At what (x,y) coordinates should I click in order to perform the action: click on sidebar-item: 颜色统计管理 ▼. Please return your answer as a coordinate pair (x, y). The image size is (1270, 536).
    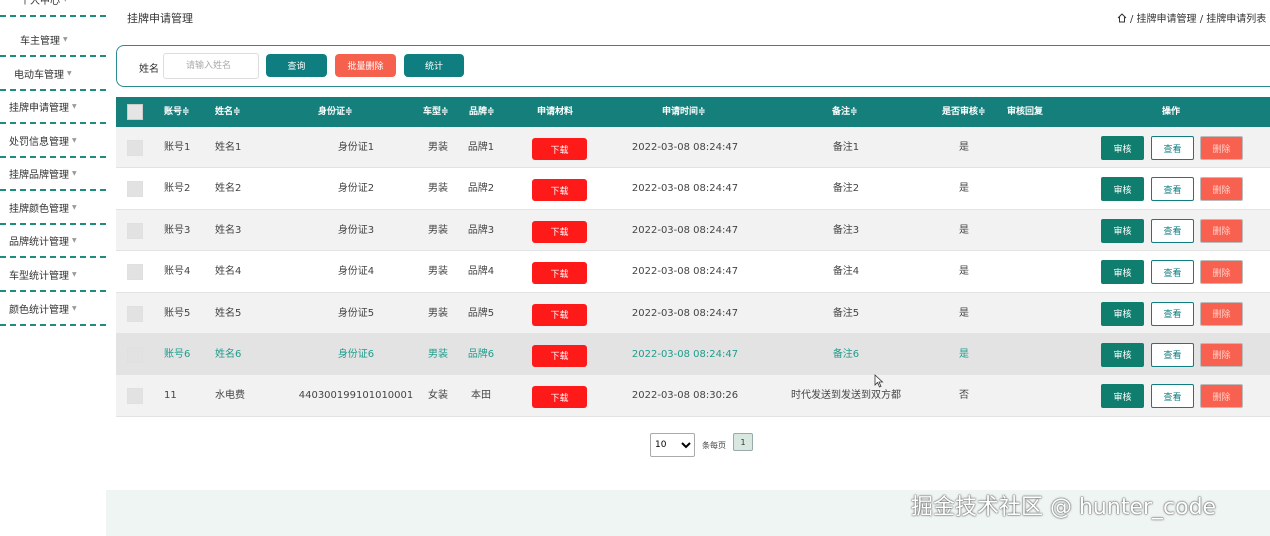
    Looking at the image, I should click on (53, 309).